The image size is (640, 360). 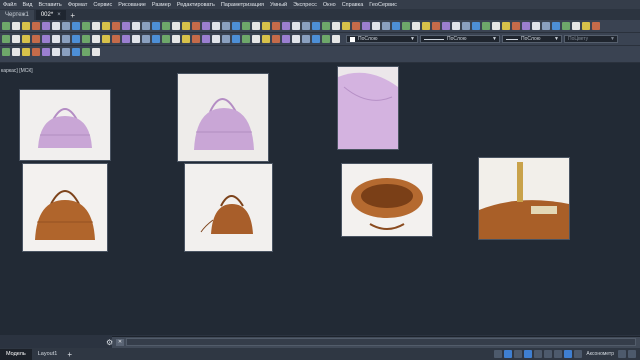 I want to click on image-lilac-bag-front, so click(x=65, y=125).